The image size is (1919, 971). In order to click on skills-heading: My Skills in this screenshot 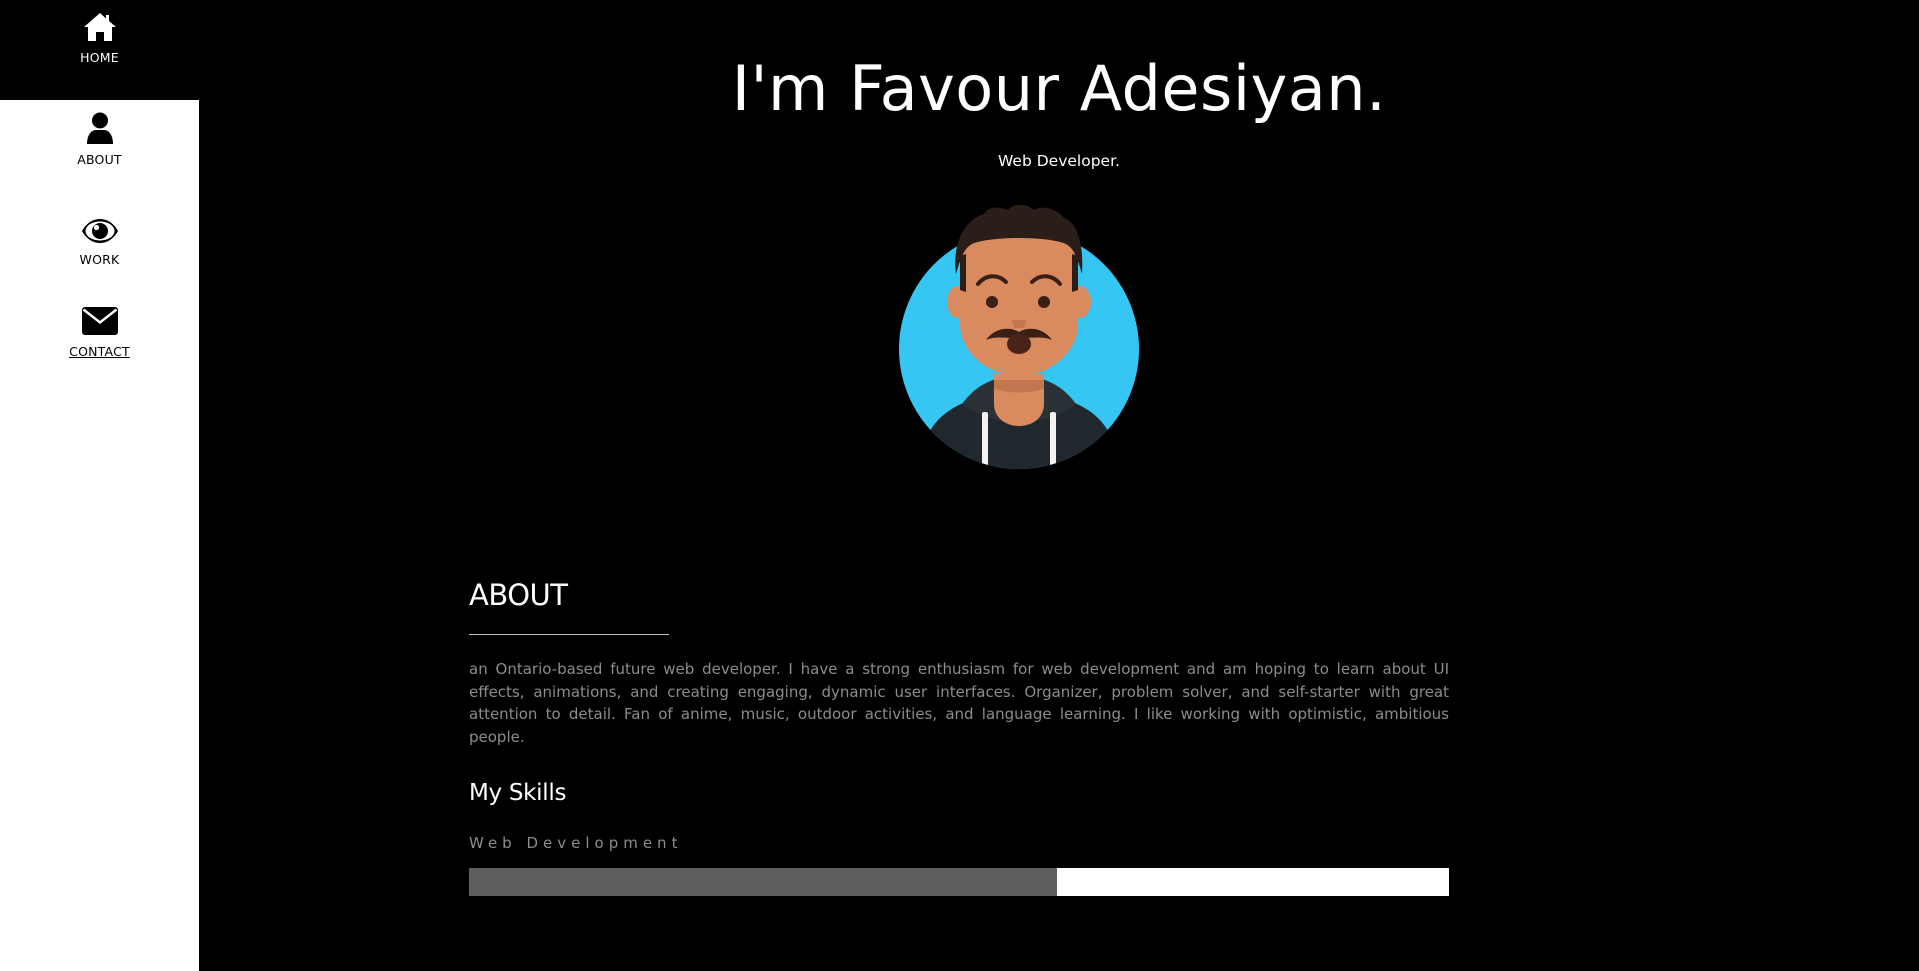, I will do `click(518, 793)`.